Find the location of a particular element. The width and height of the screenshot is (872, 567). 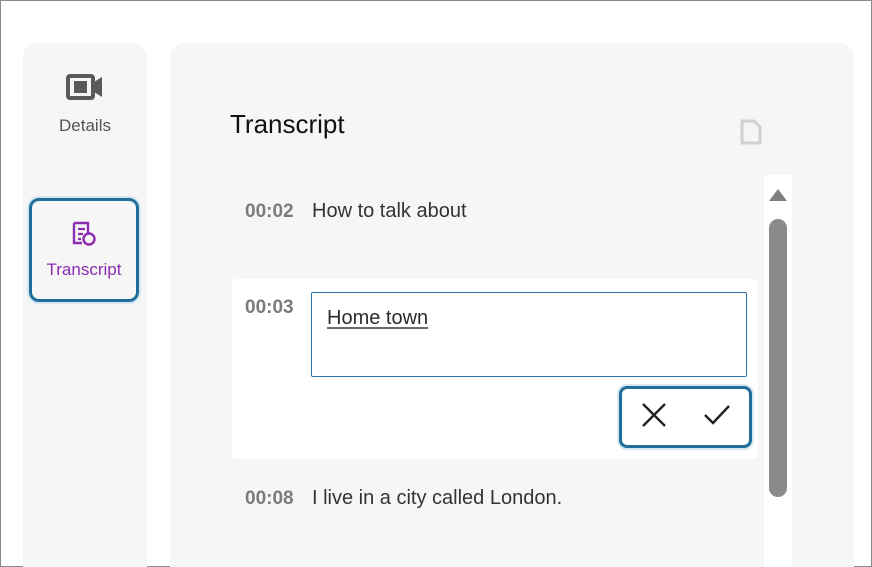

scrollbar is located at coordinates (778, 371).